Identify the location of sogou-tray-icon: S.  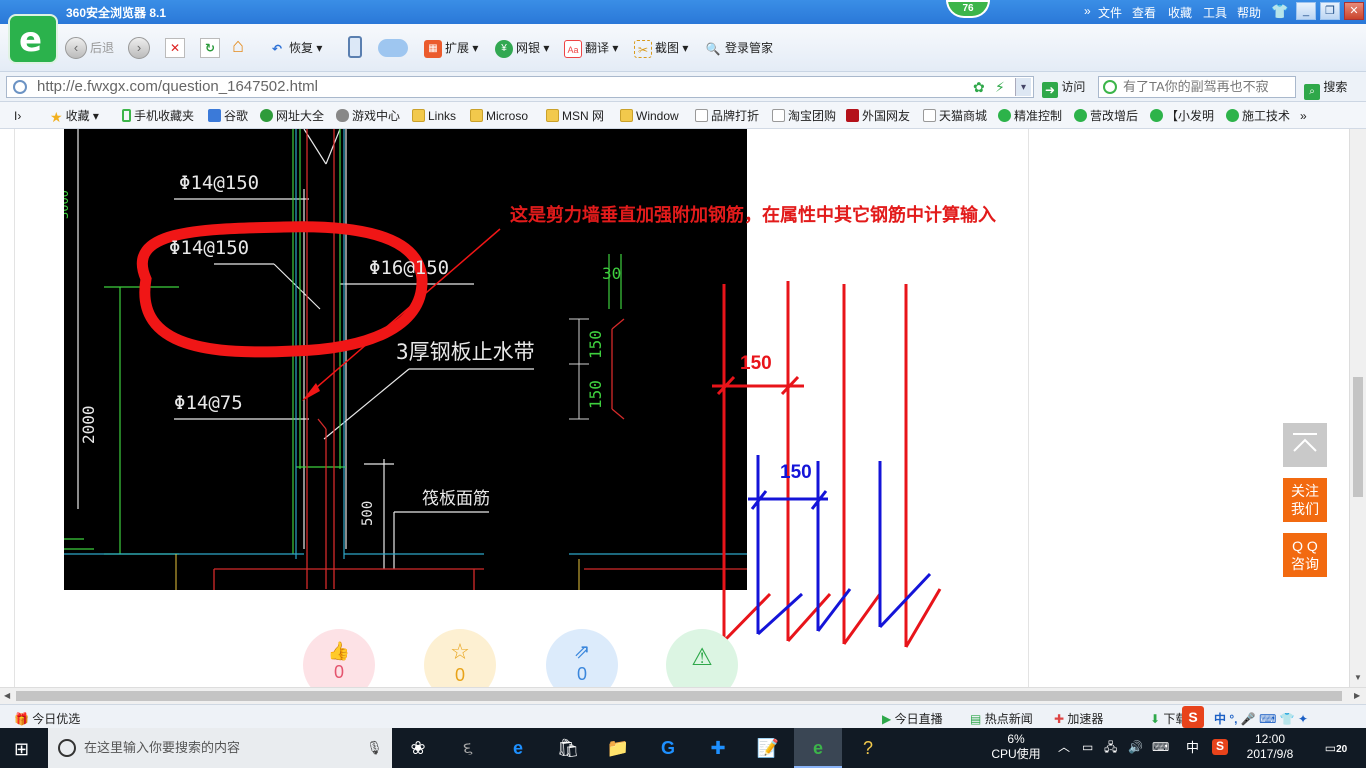
(1220, 747).